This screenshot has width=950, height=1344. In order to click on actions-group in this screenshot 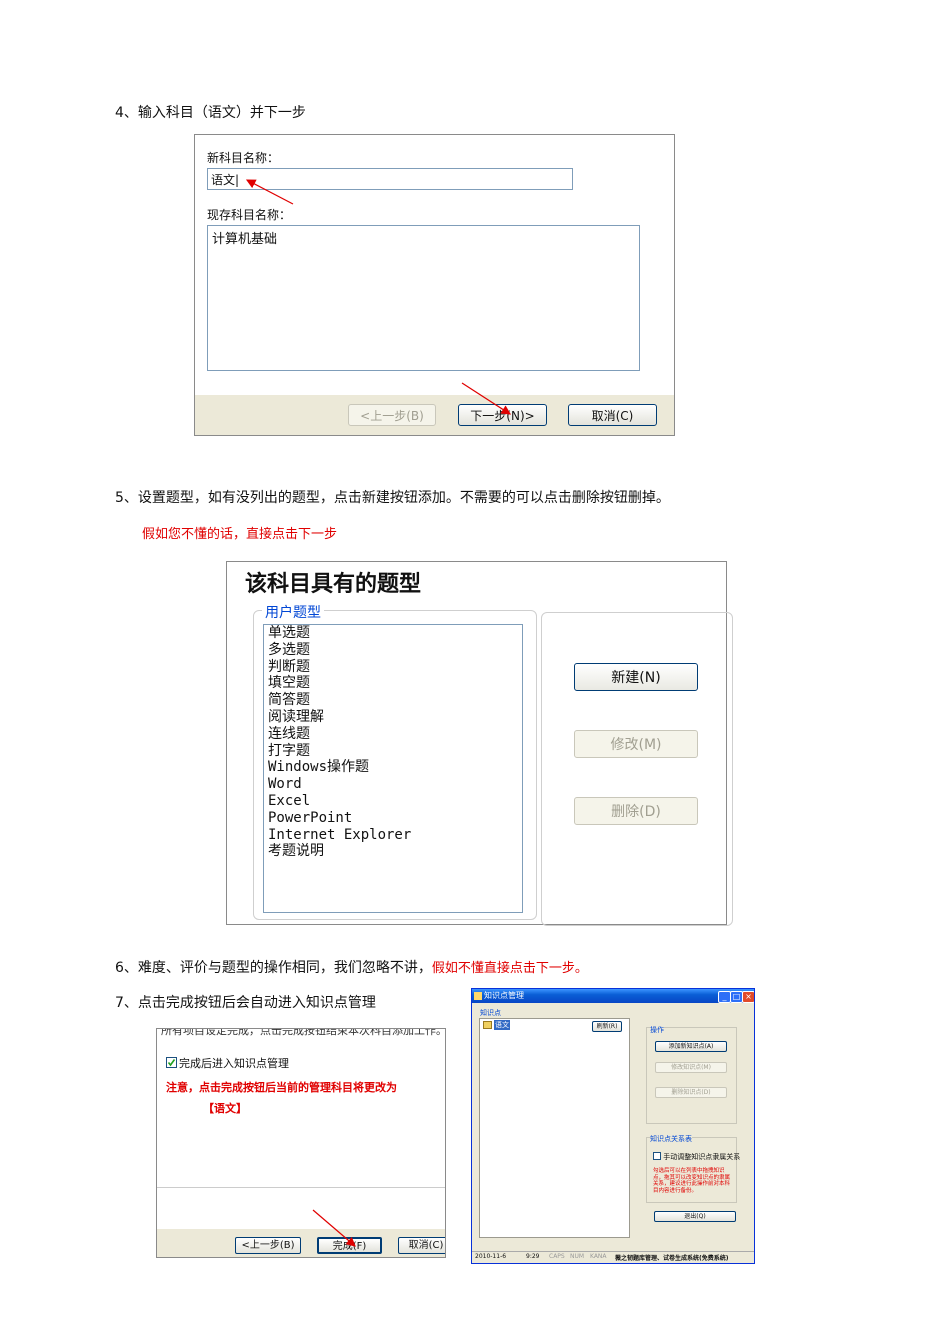, I will do `click(637, 769)`.